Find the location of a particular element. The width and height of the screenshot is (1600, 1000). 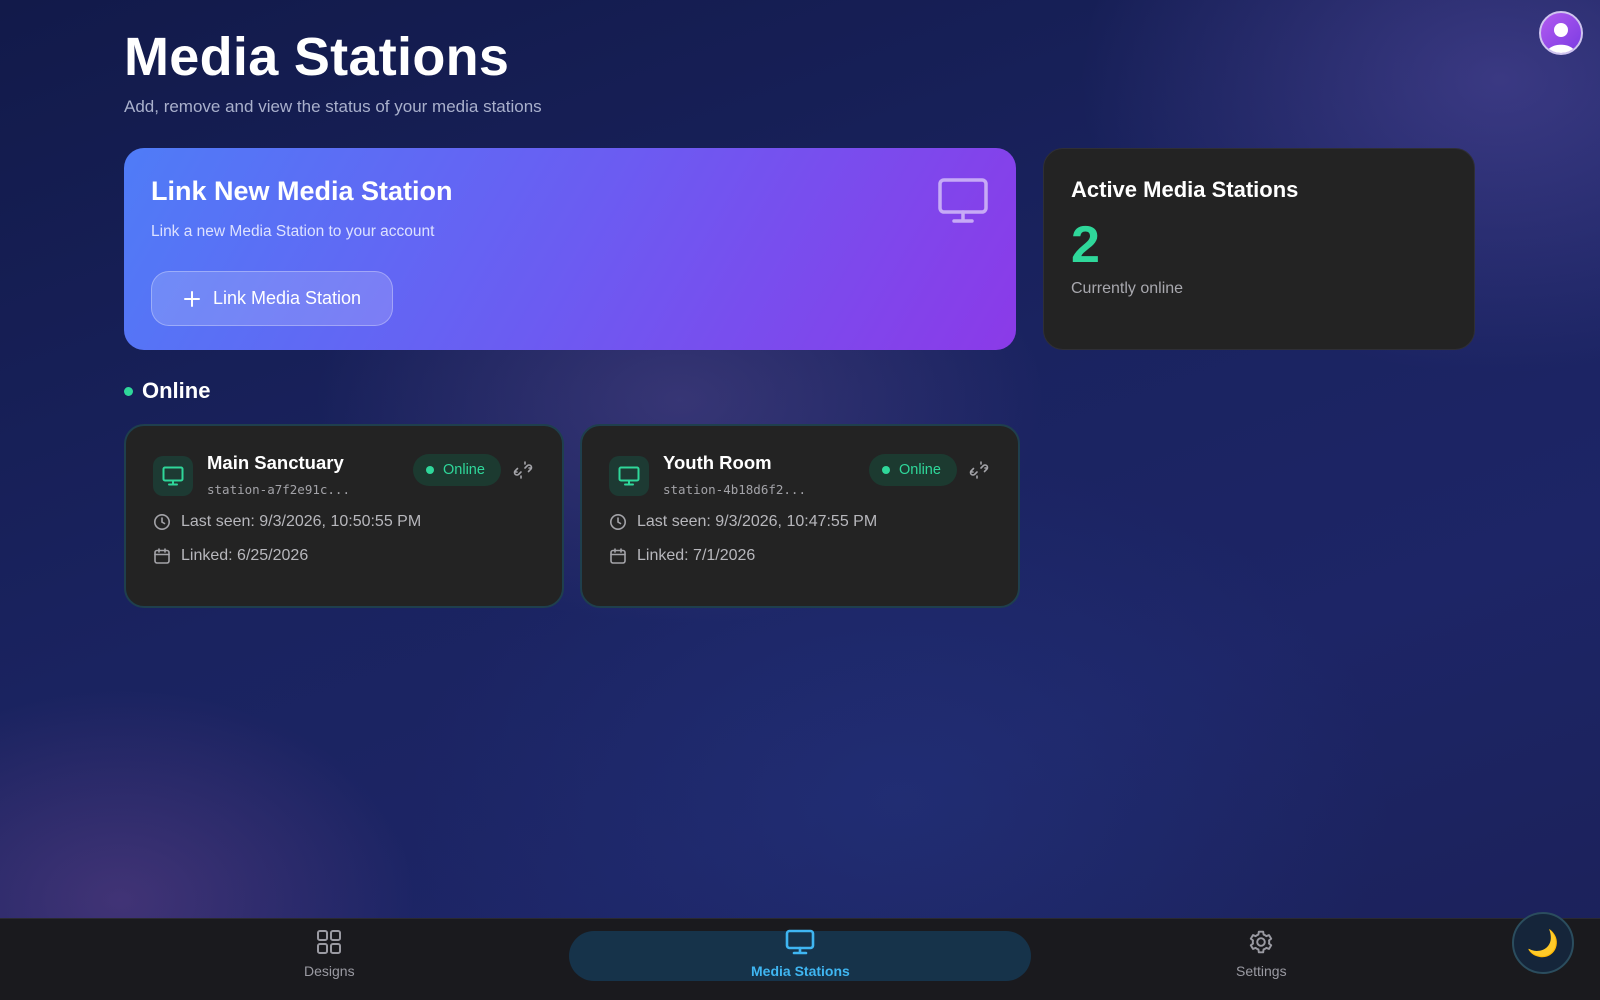

online-section-label: Online is located at coordinates (176, 390).